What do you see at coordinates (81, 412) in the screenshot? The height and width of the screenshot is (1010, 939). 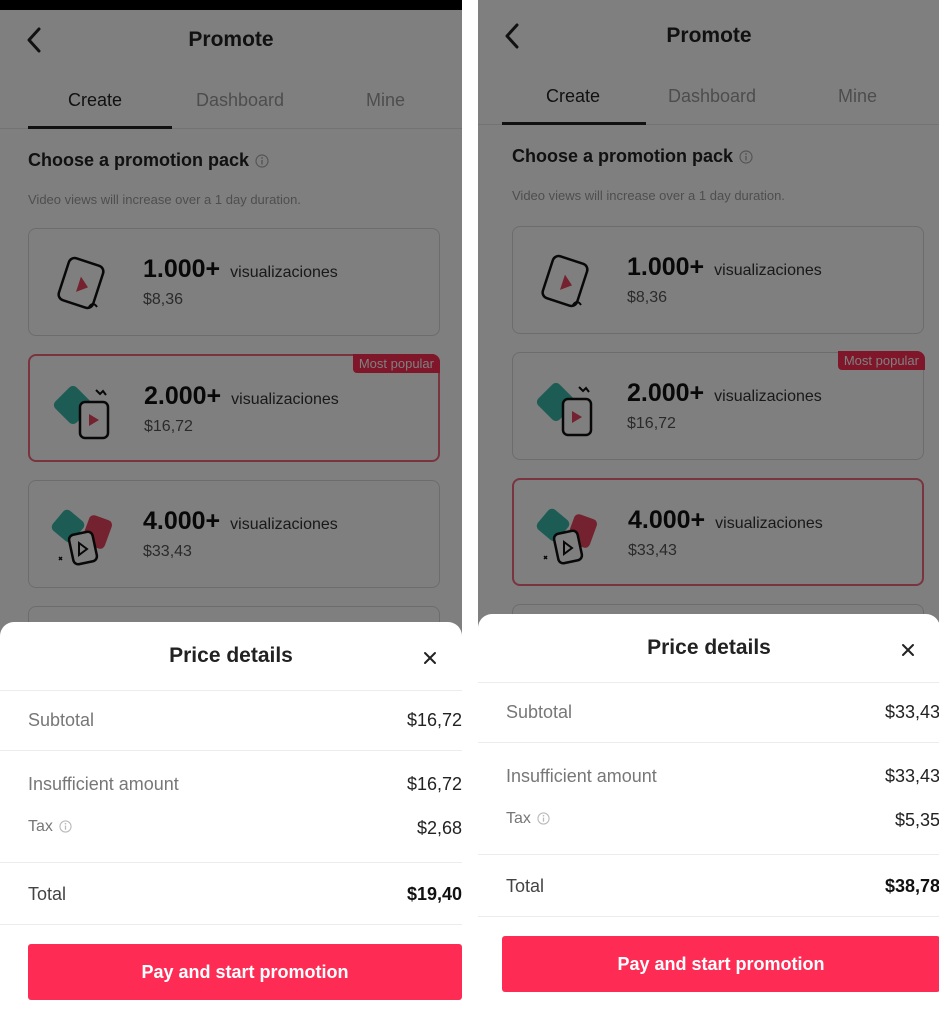 I see `two-cards-icon` at bounding box center [81, 412].